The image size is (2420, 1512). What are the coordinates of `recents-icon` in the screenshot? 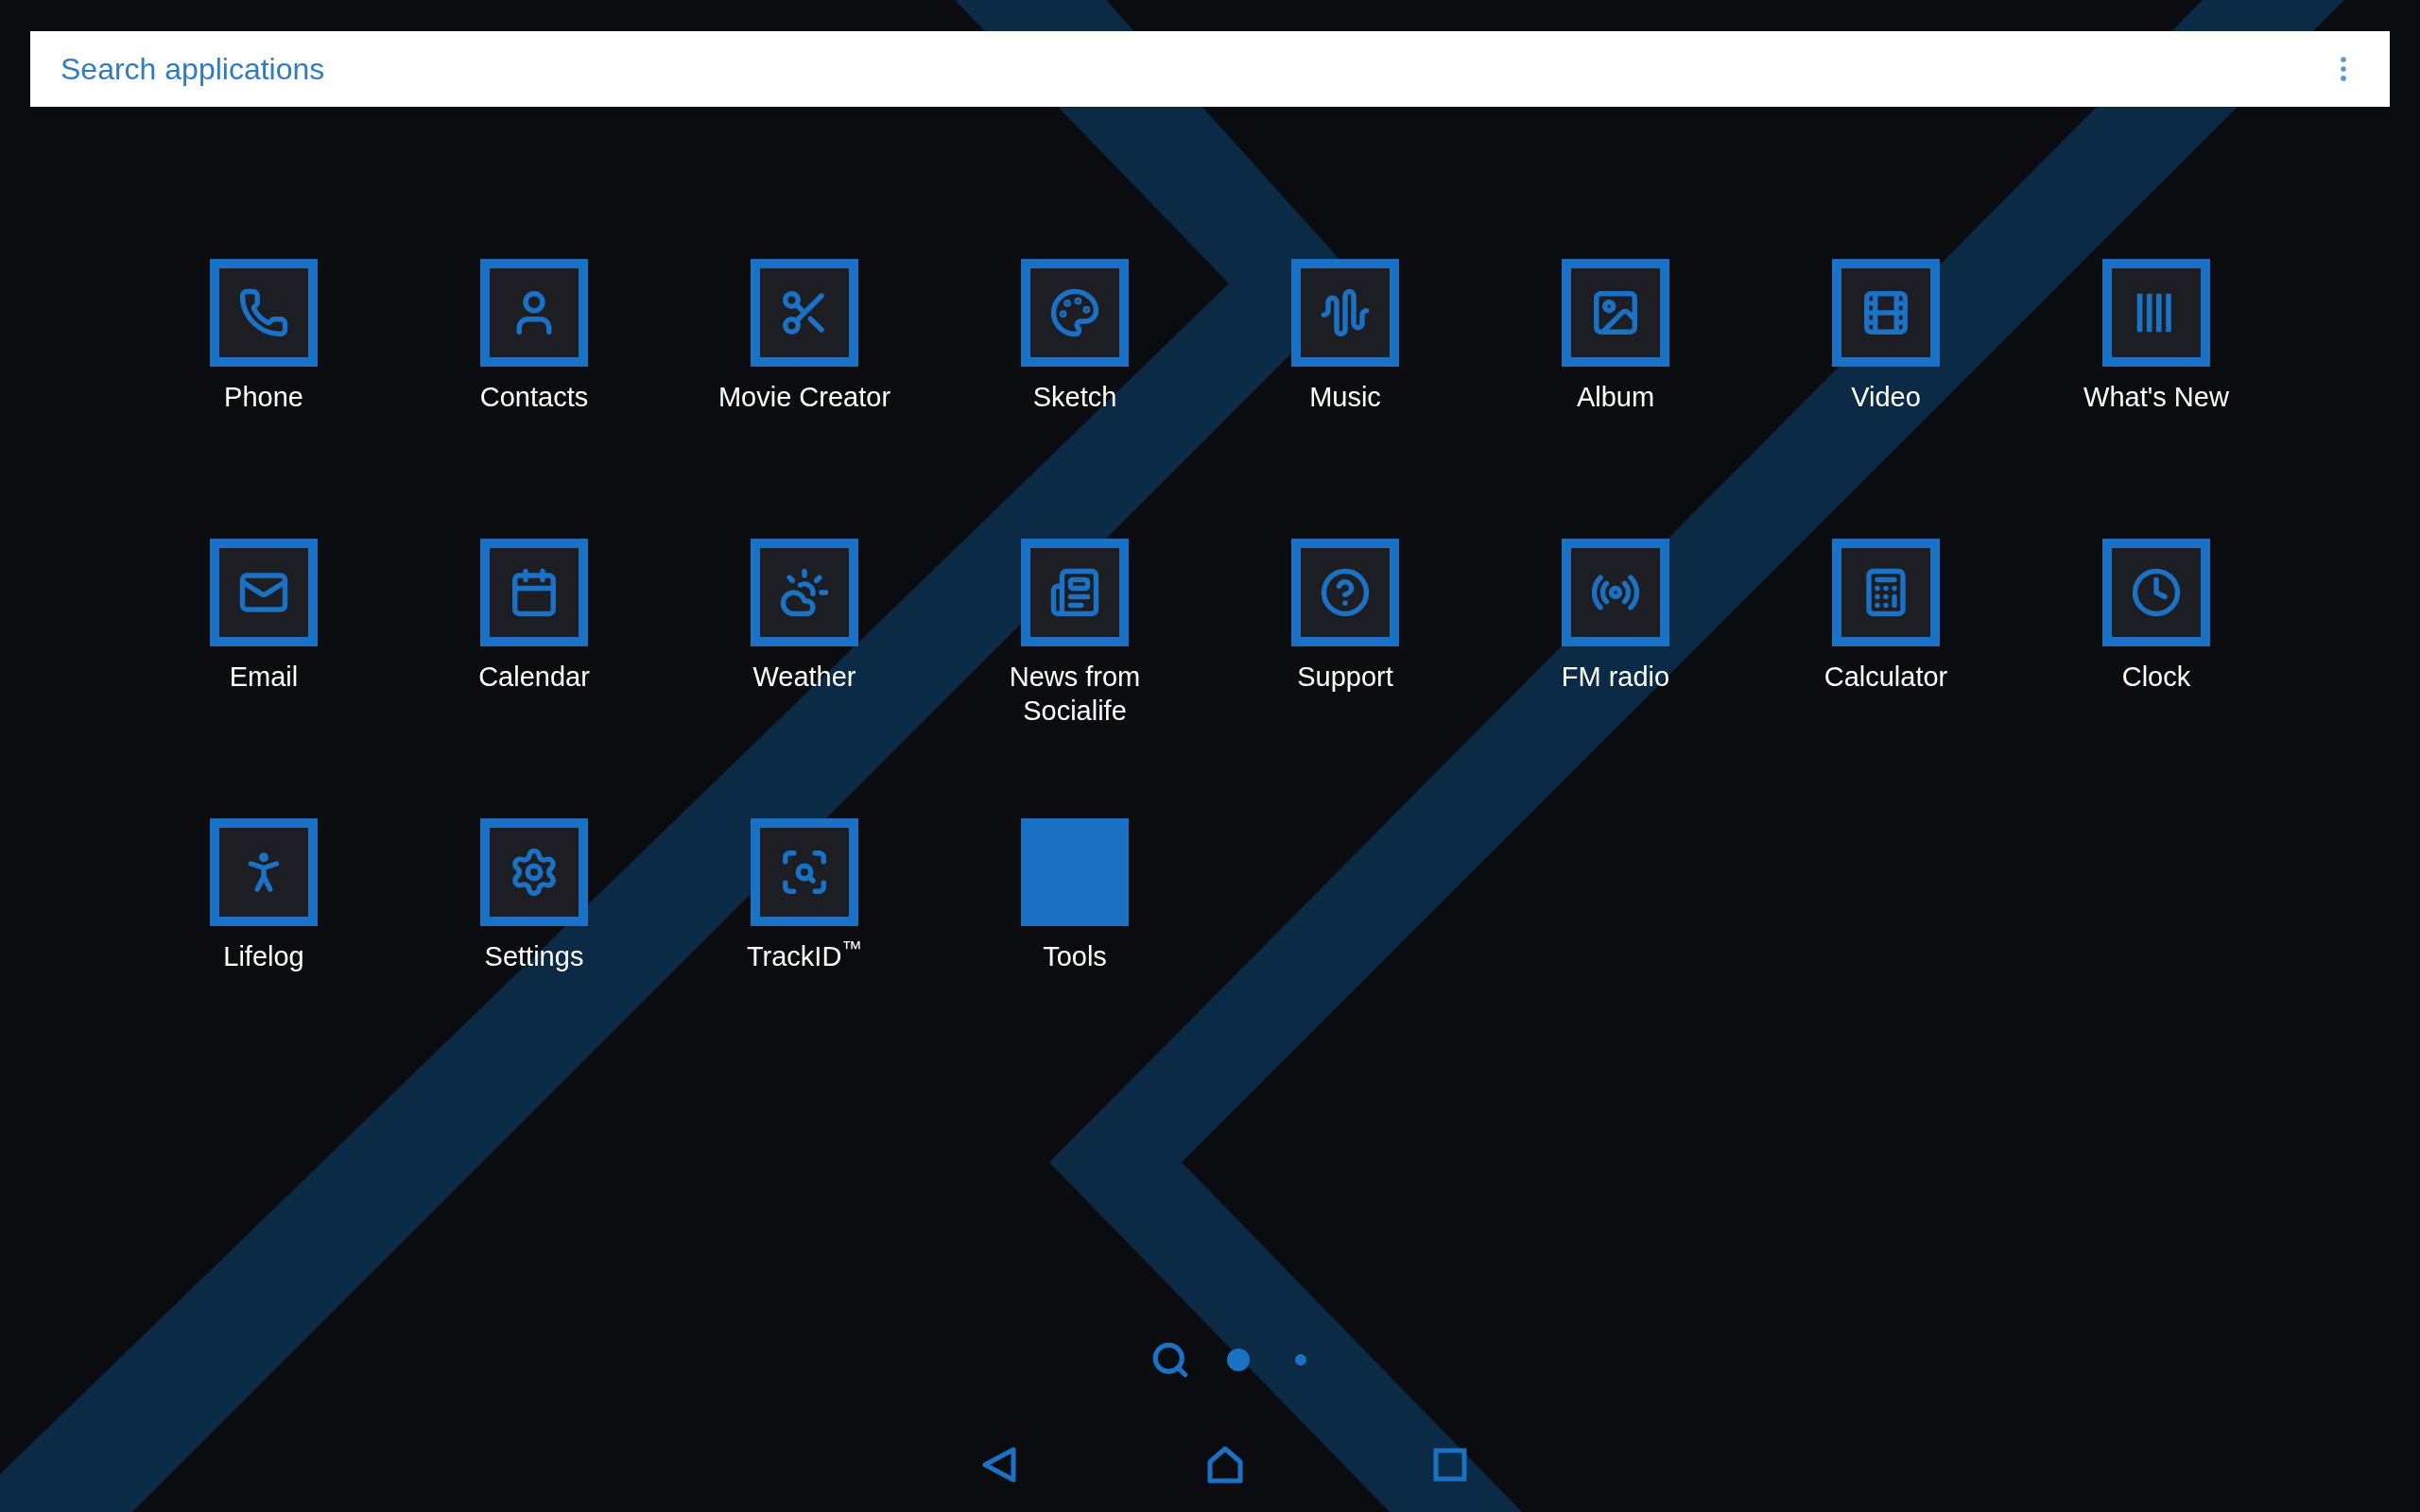 It's located at (1450, 1465).